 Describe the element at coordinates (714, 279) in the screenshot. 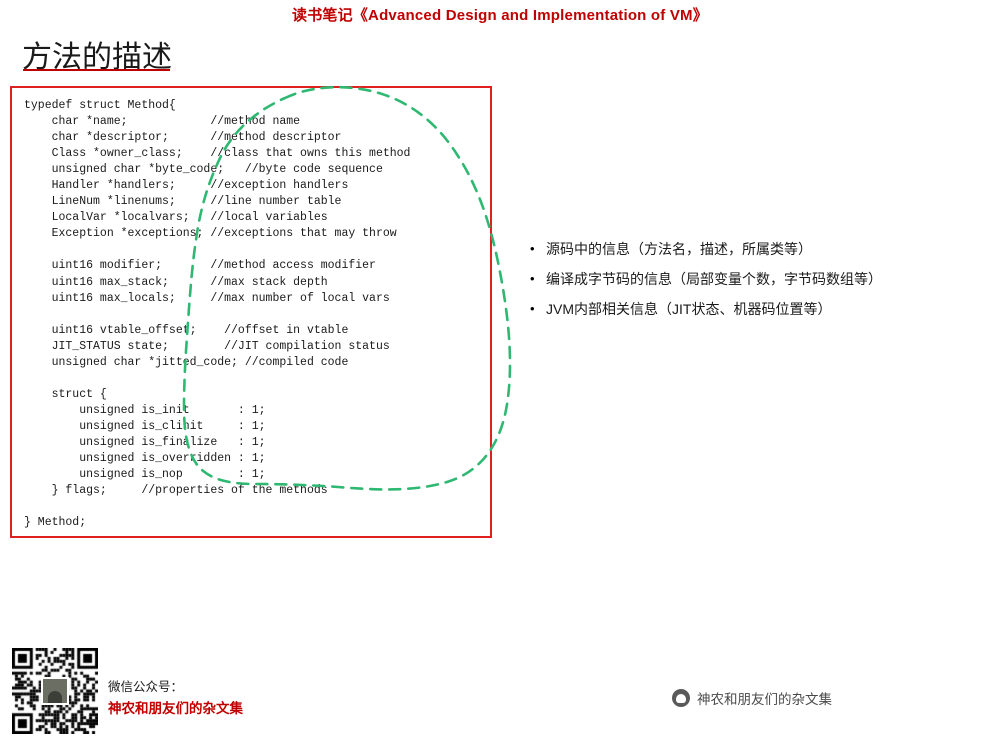

I see `list-item-label: 编译成字节码的信息（局部变量个数，字节码数组等）` at that location.